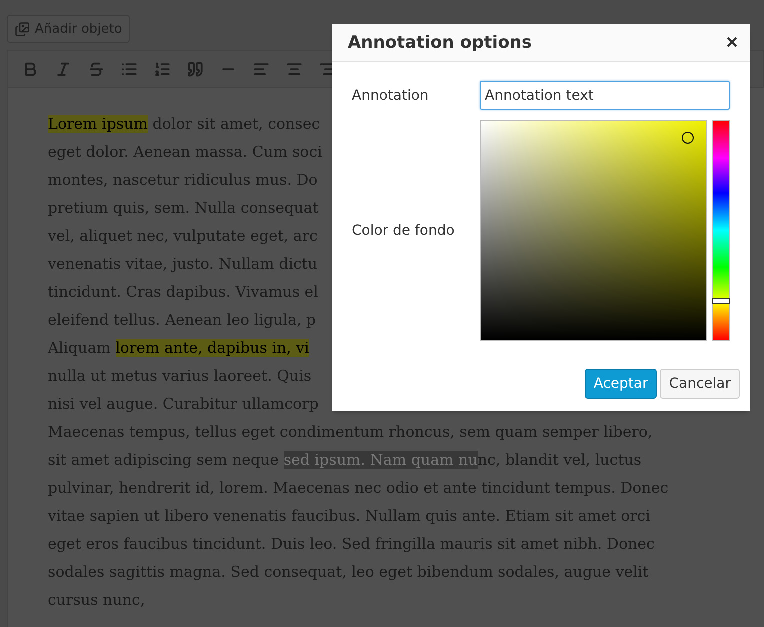  Describe the element at coordinates (700, 384) in the screenshot. I see `cancel-button: Cancelar` at that location.